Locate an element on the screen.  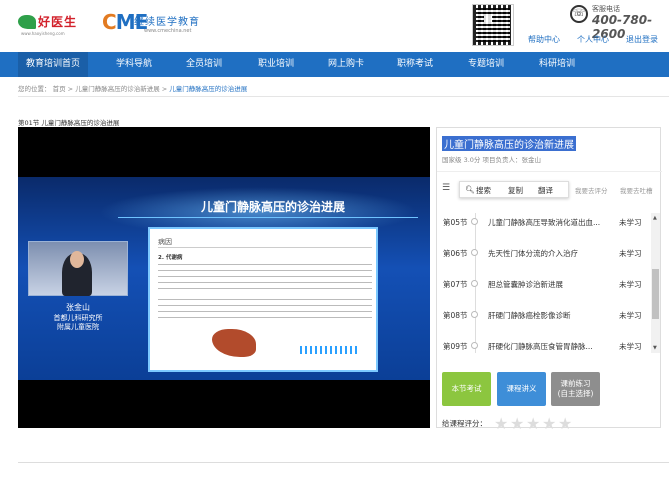
qr-code-icon is located at coordinates (493, 25).